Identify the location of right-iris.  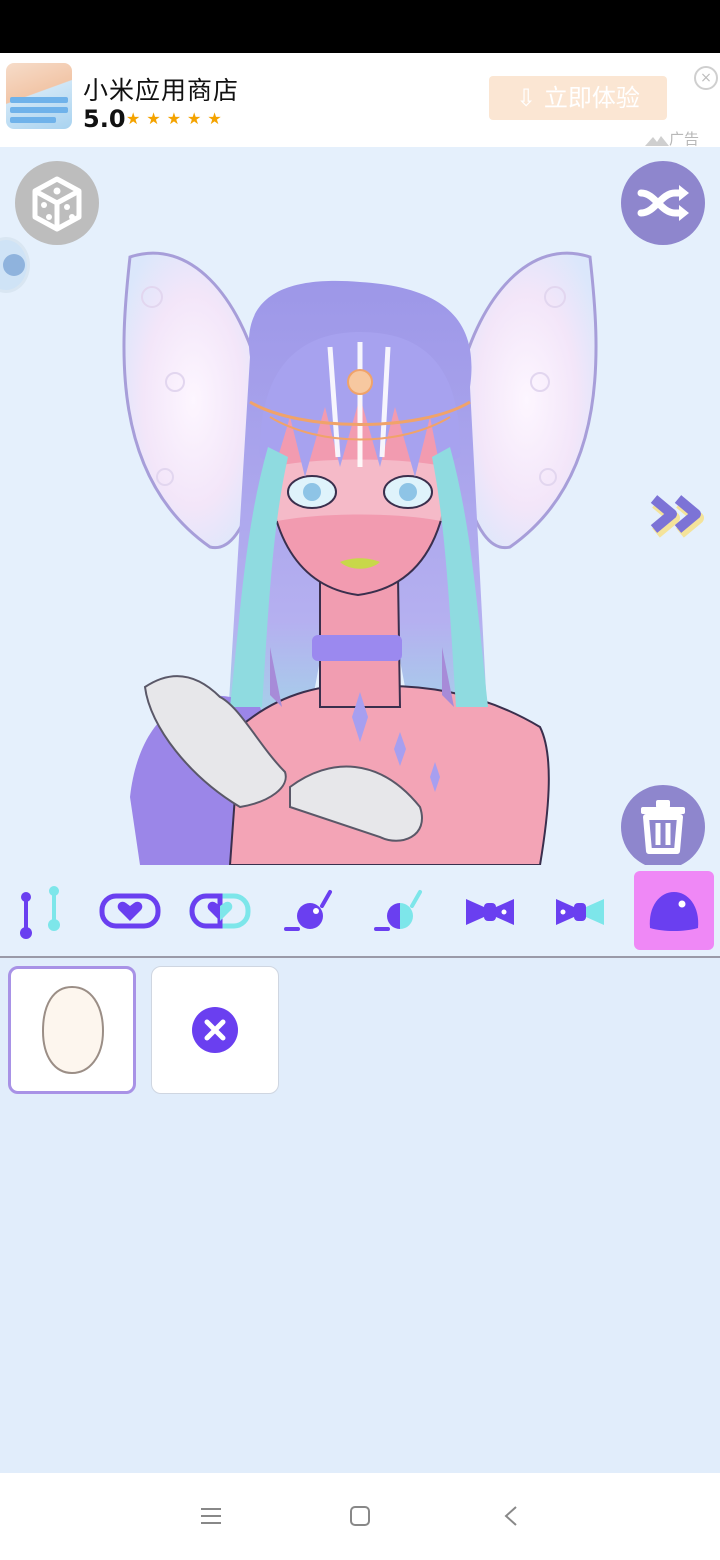
(408, 492).